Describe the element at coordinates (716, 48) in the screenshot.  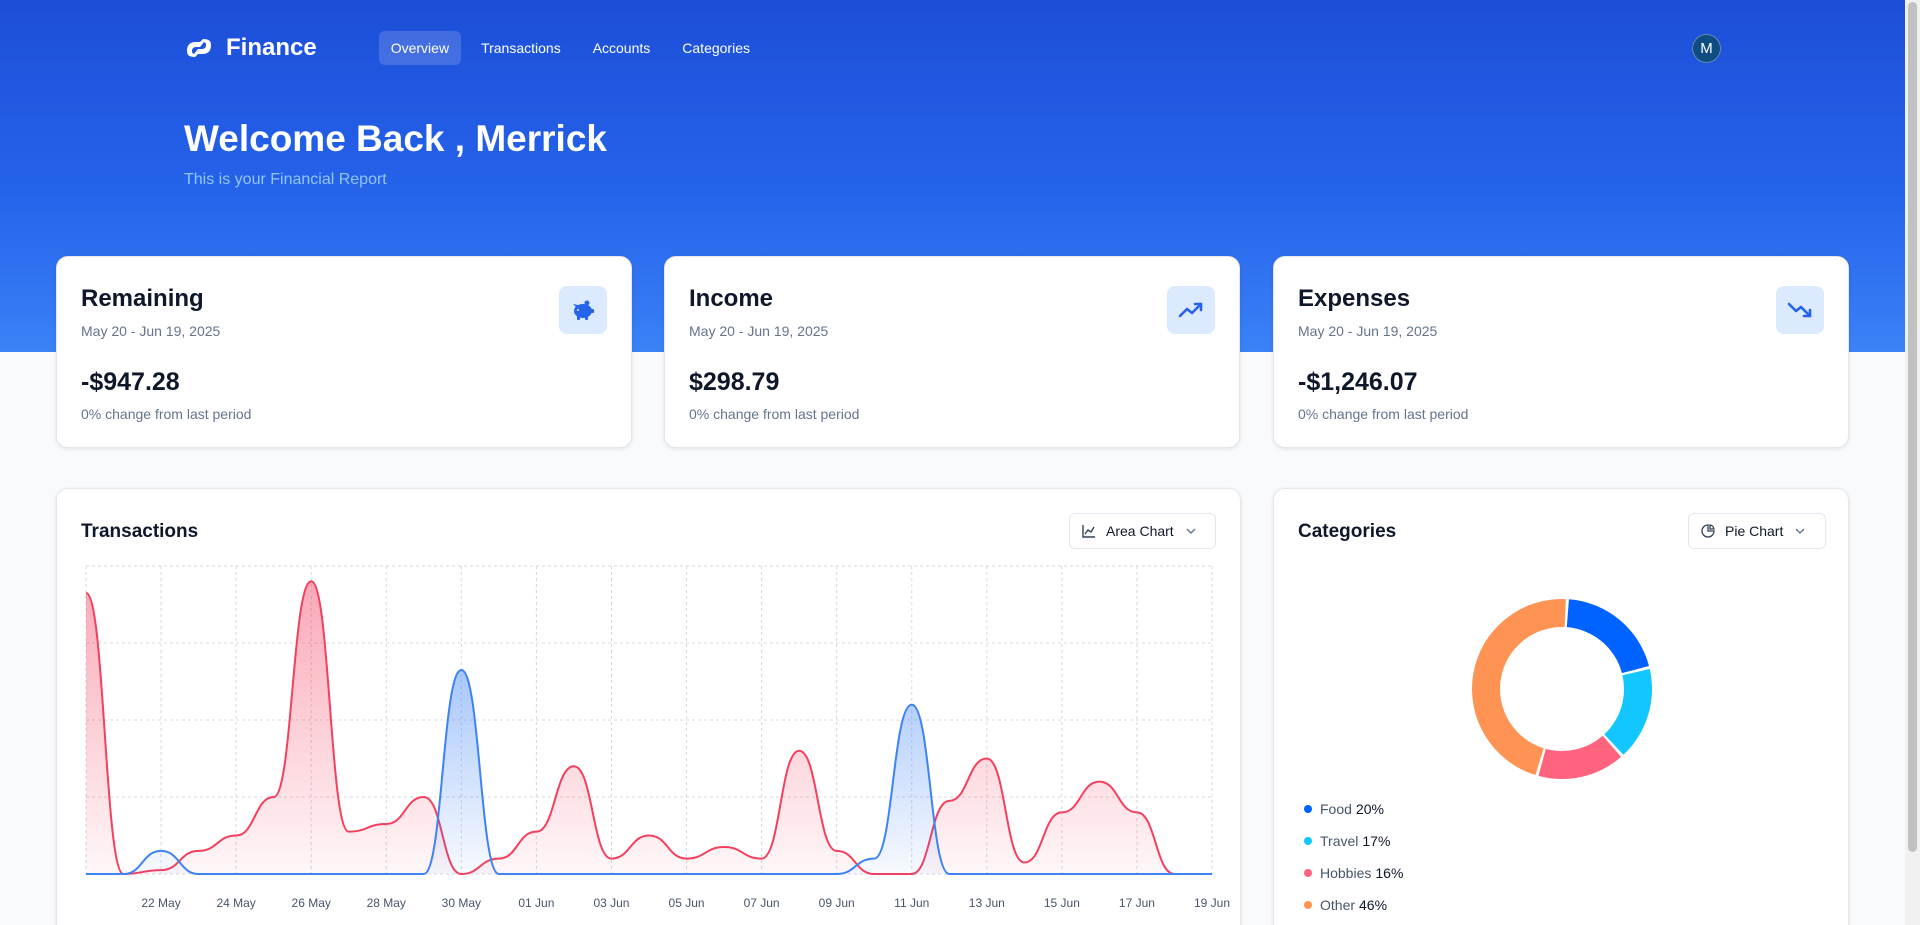
I see `nav-categories: Categories` at that location.